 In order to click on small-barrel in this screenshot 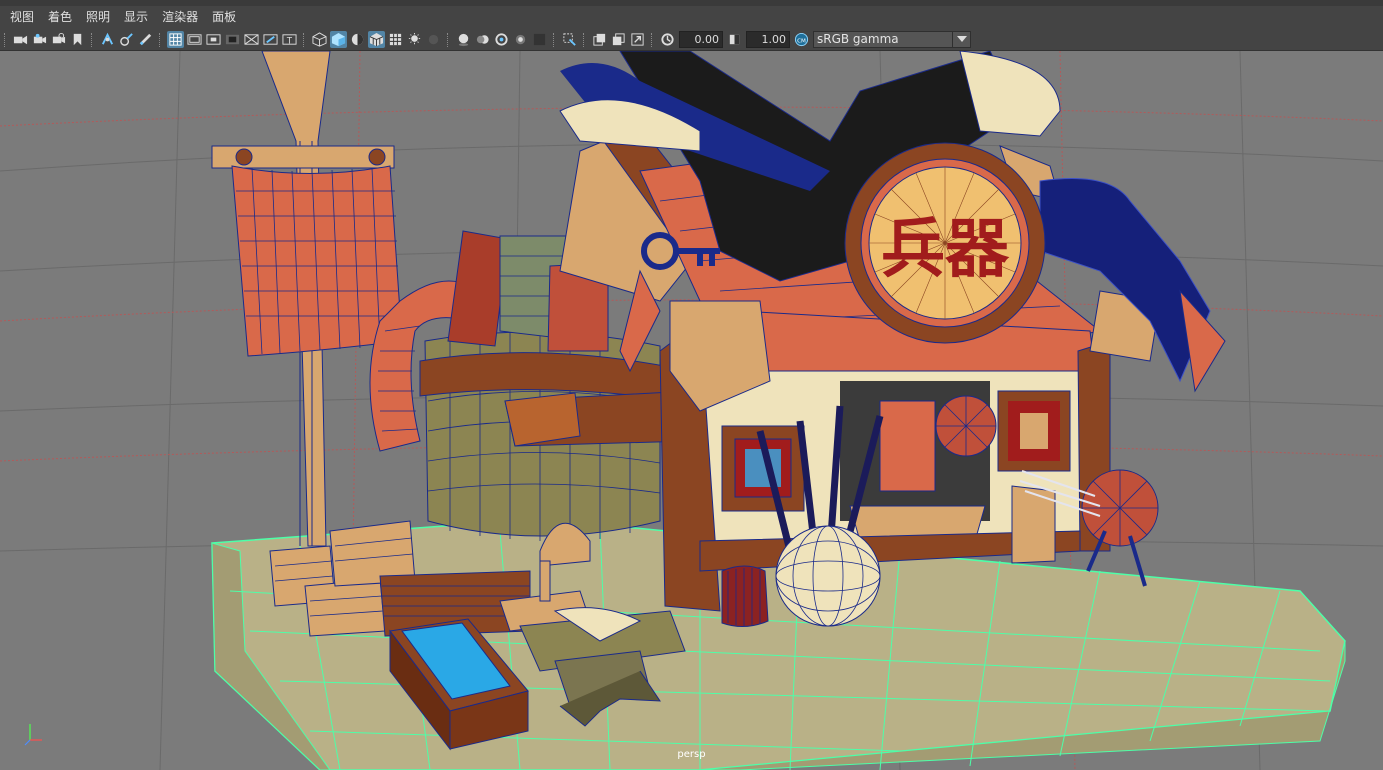, I will do `click(745, 596)`.